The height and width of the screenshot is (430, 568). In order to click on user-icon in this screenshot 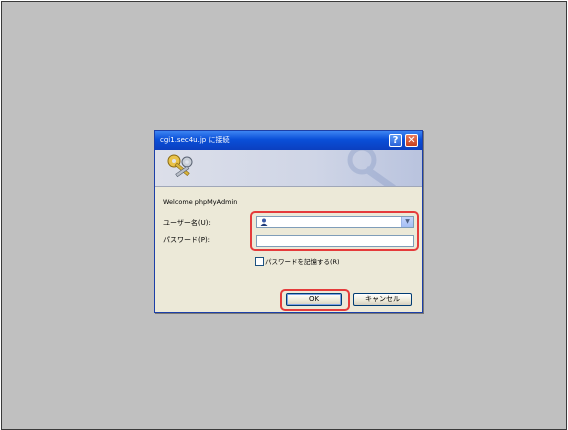, I will do `click(264, 222)`.